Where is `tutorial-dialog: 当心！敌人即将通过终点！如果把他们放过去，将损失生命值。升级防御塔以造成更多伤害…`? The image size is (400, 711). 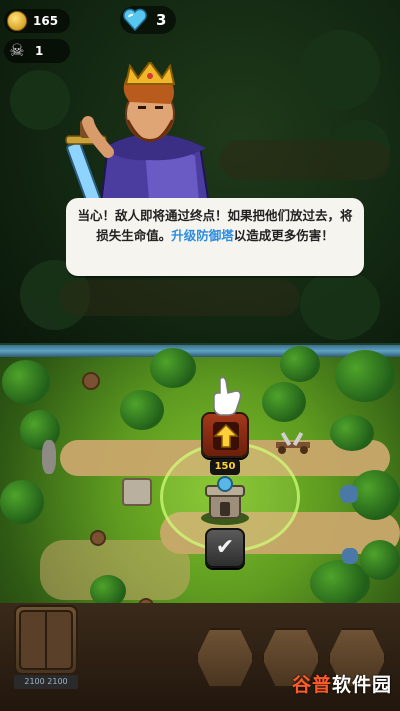 tutorial-dialog: 当心！敌人即将通过终点！如果把他们放过去，将损失生命值。升级防御塔以造成更多伤害… is located at coordinates (215, 237).